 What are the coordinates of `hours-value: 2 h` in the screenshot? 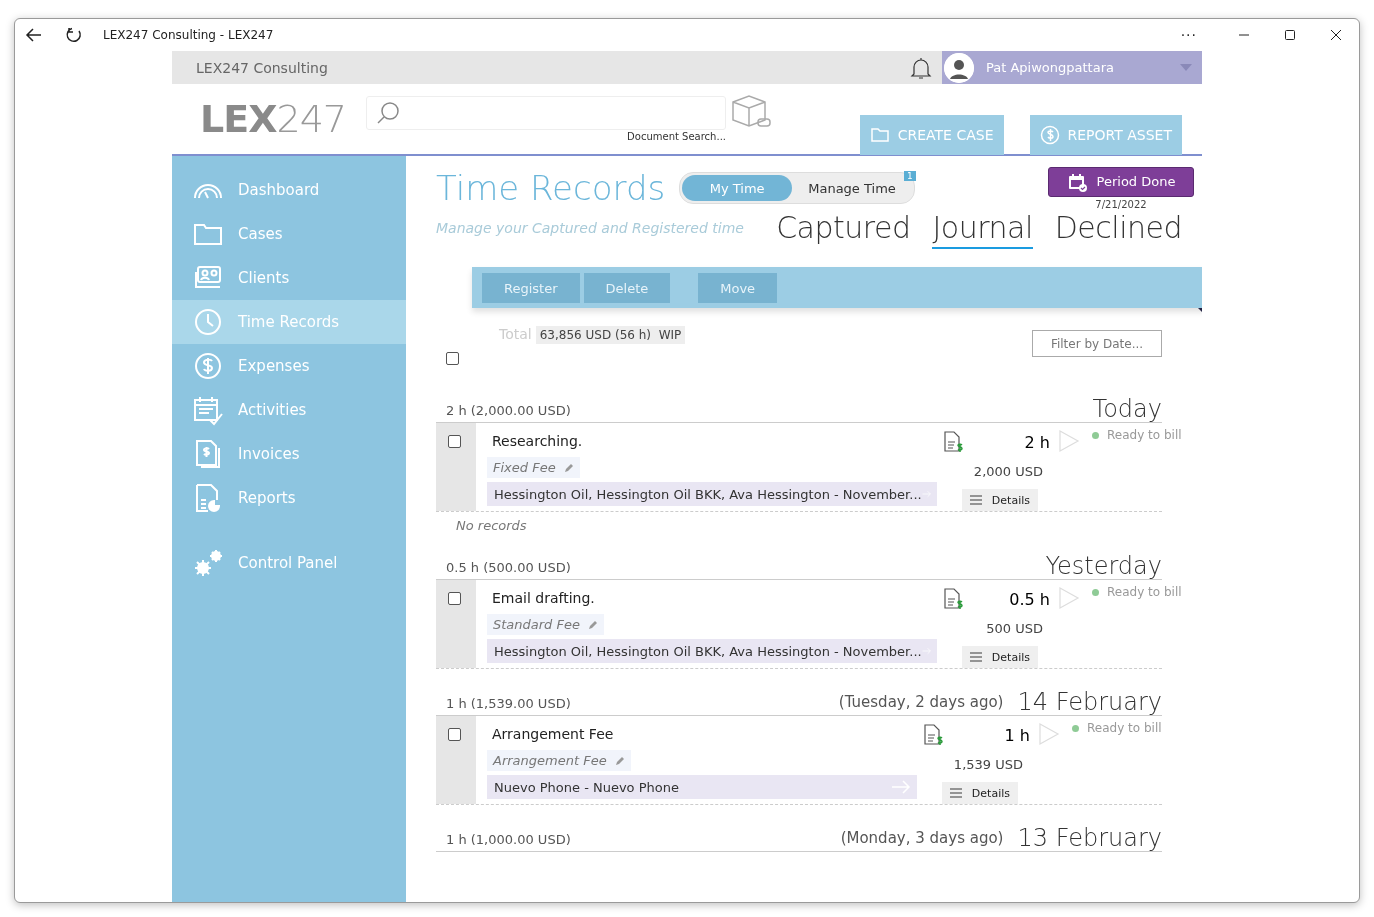 It's located at (1037, 442).